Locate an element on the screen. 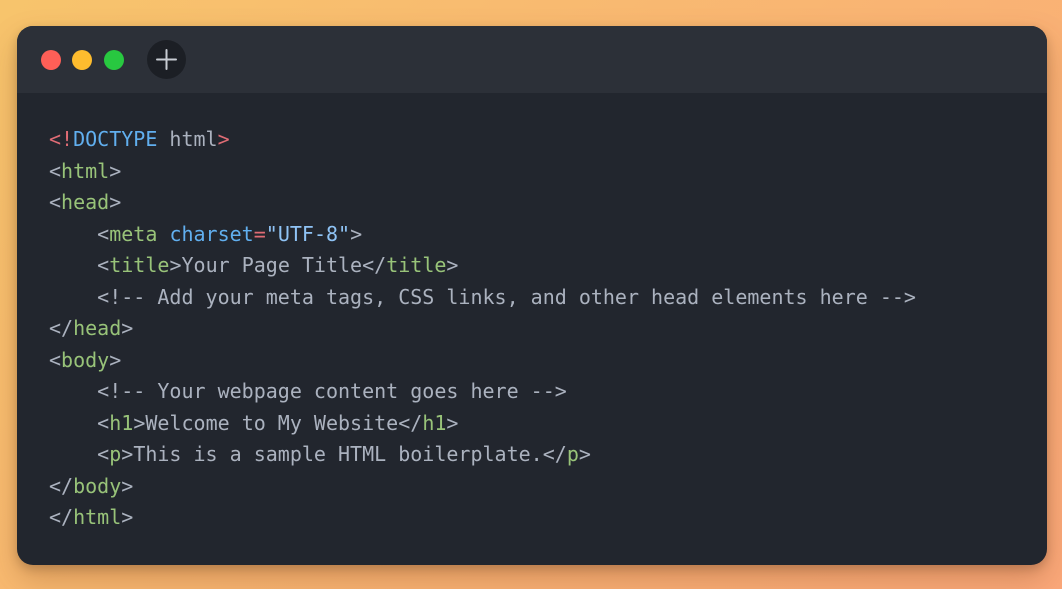  code-line-doctype: <!DOCTYPE html> is located at coordinates (139, 139).